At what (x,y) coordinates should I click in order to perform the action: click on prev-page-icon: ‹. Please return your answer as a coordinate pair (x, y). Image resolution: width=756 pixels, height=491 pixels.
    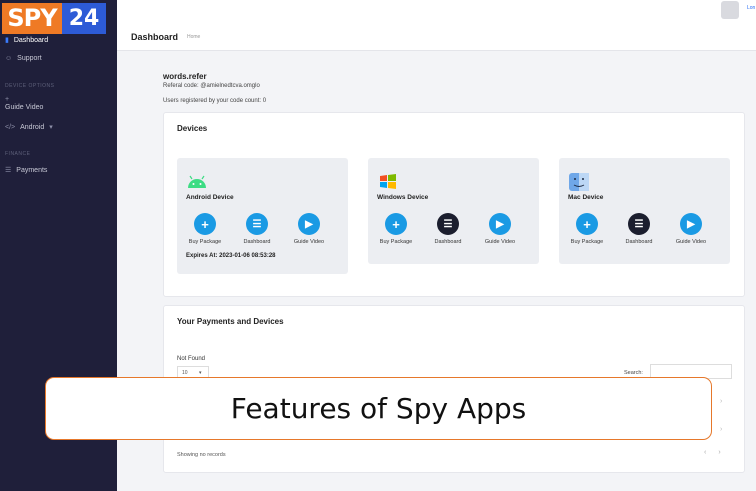
    Looking at the image, I should click on (711, 452).